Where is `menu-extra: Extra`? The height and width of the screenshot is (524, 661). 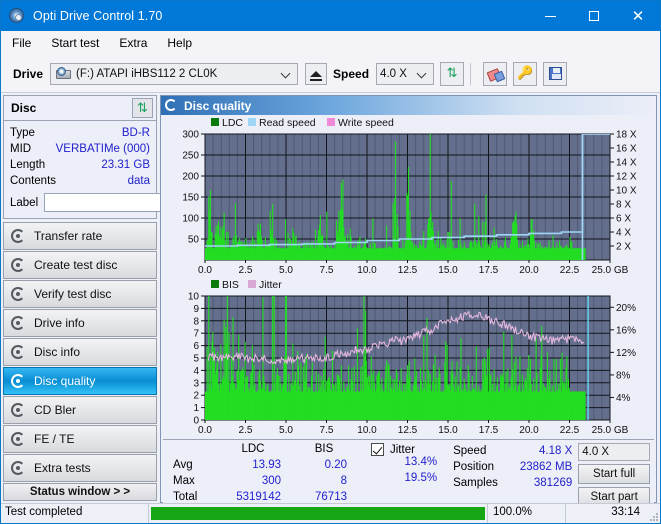 menu-extra: Extra is located at coordinates (133, 43).